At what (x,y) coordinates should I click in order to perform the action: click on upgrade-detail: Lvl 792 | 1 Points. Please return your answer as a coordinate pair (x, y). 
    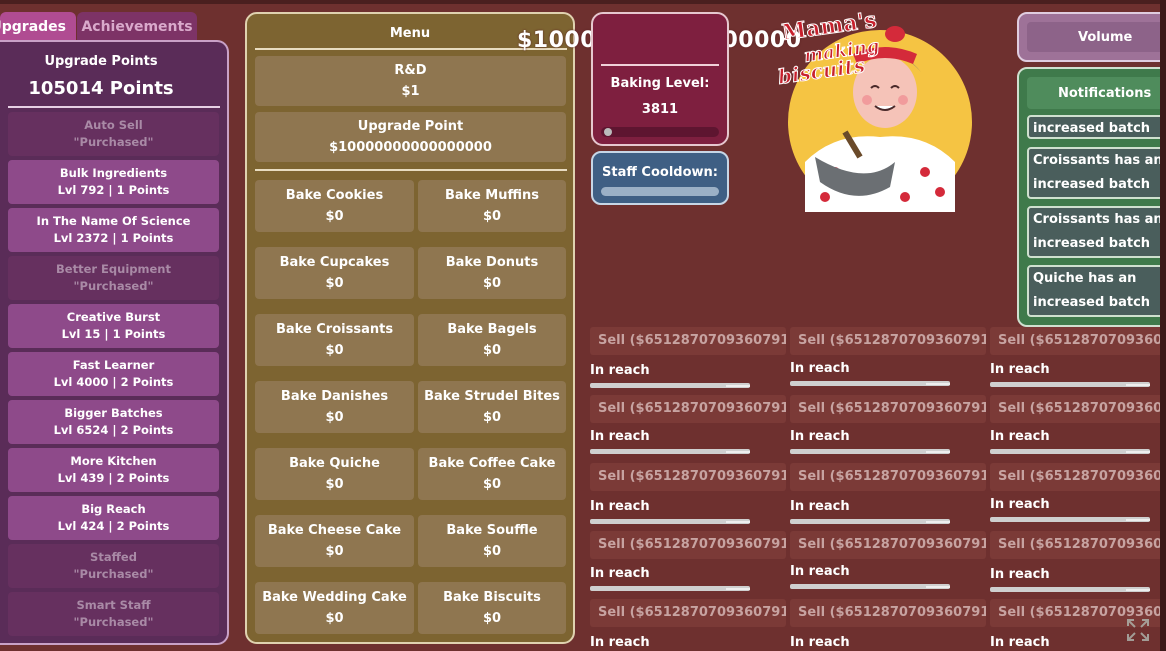
    Looking at the image, I should click on (113, 190).